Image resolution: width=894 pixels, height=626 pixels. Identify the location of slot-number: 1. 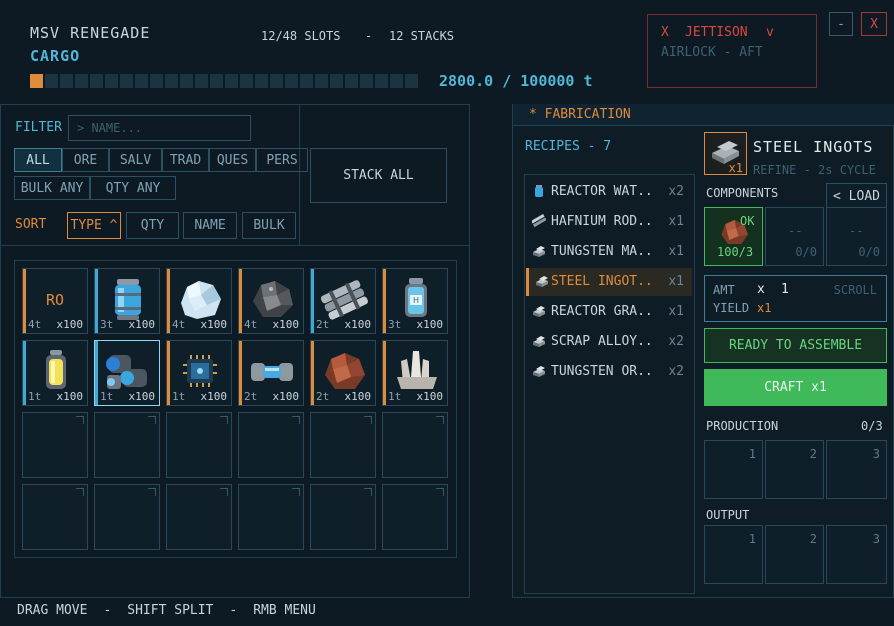
(752, 454).